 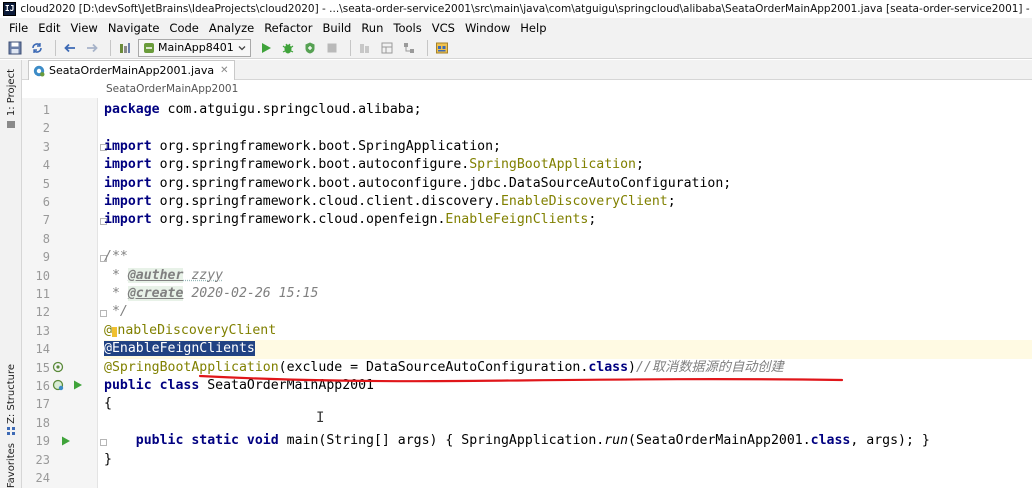 I want to click on red-underline-annotation, so click(x=521, y=379).